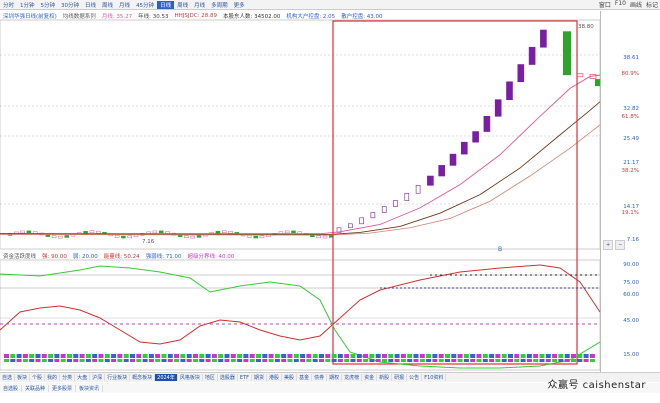  What do you see at coordinates (260, 377) in the screenshot?
I see `bottom-tab: 期货` at bounding box center [260, 377].